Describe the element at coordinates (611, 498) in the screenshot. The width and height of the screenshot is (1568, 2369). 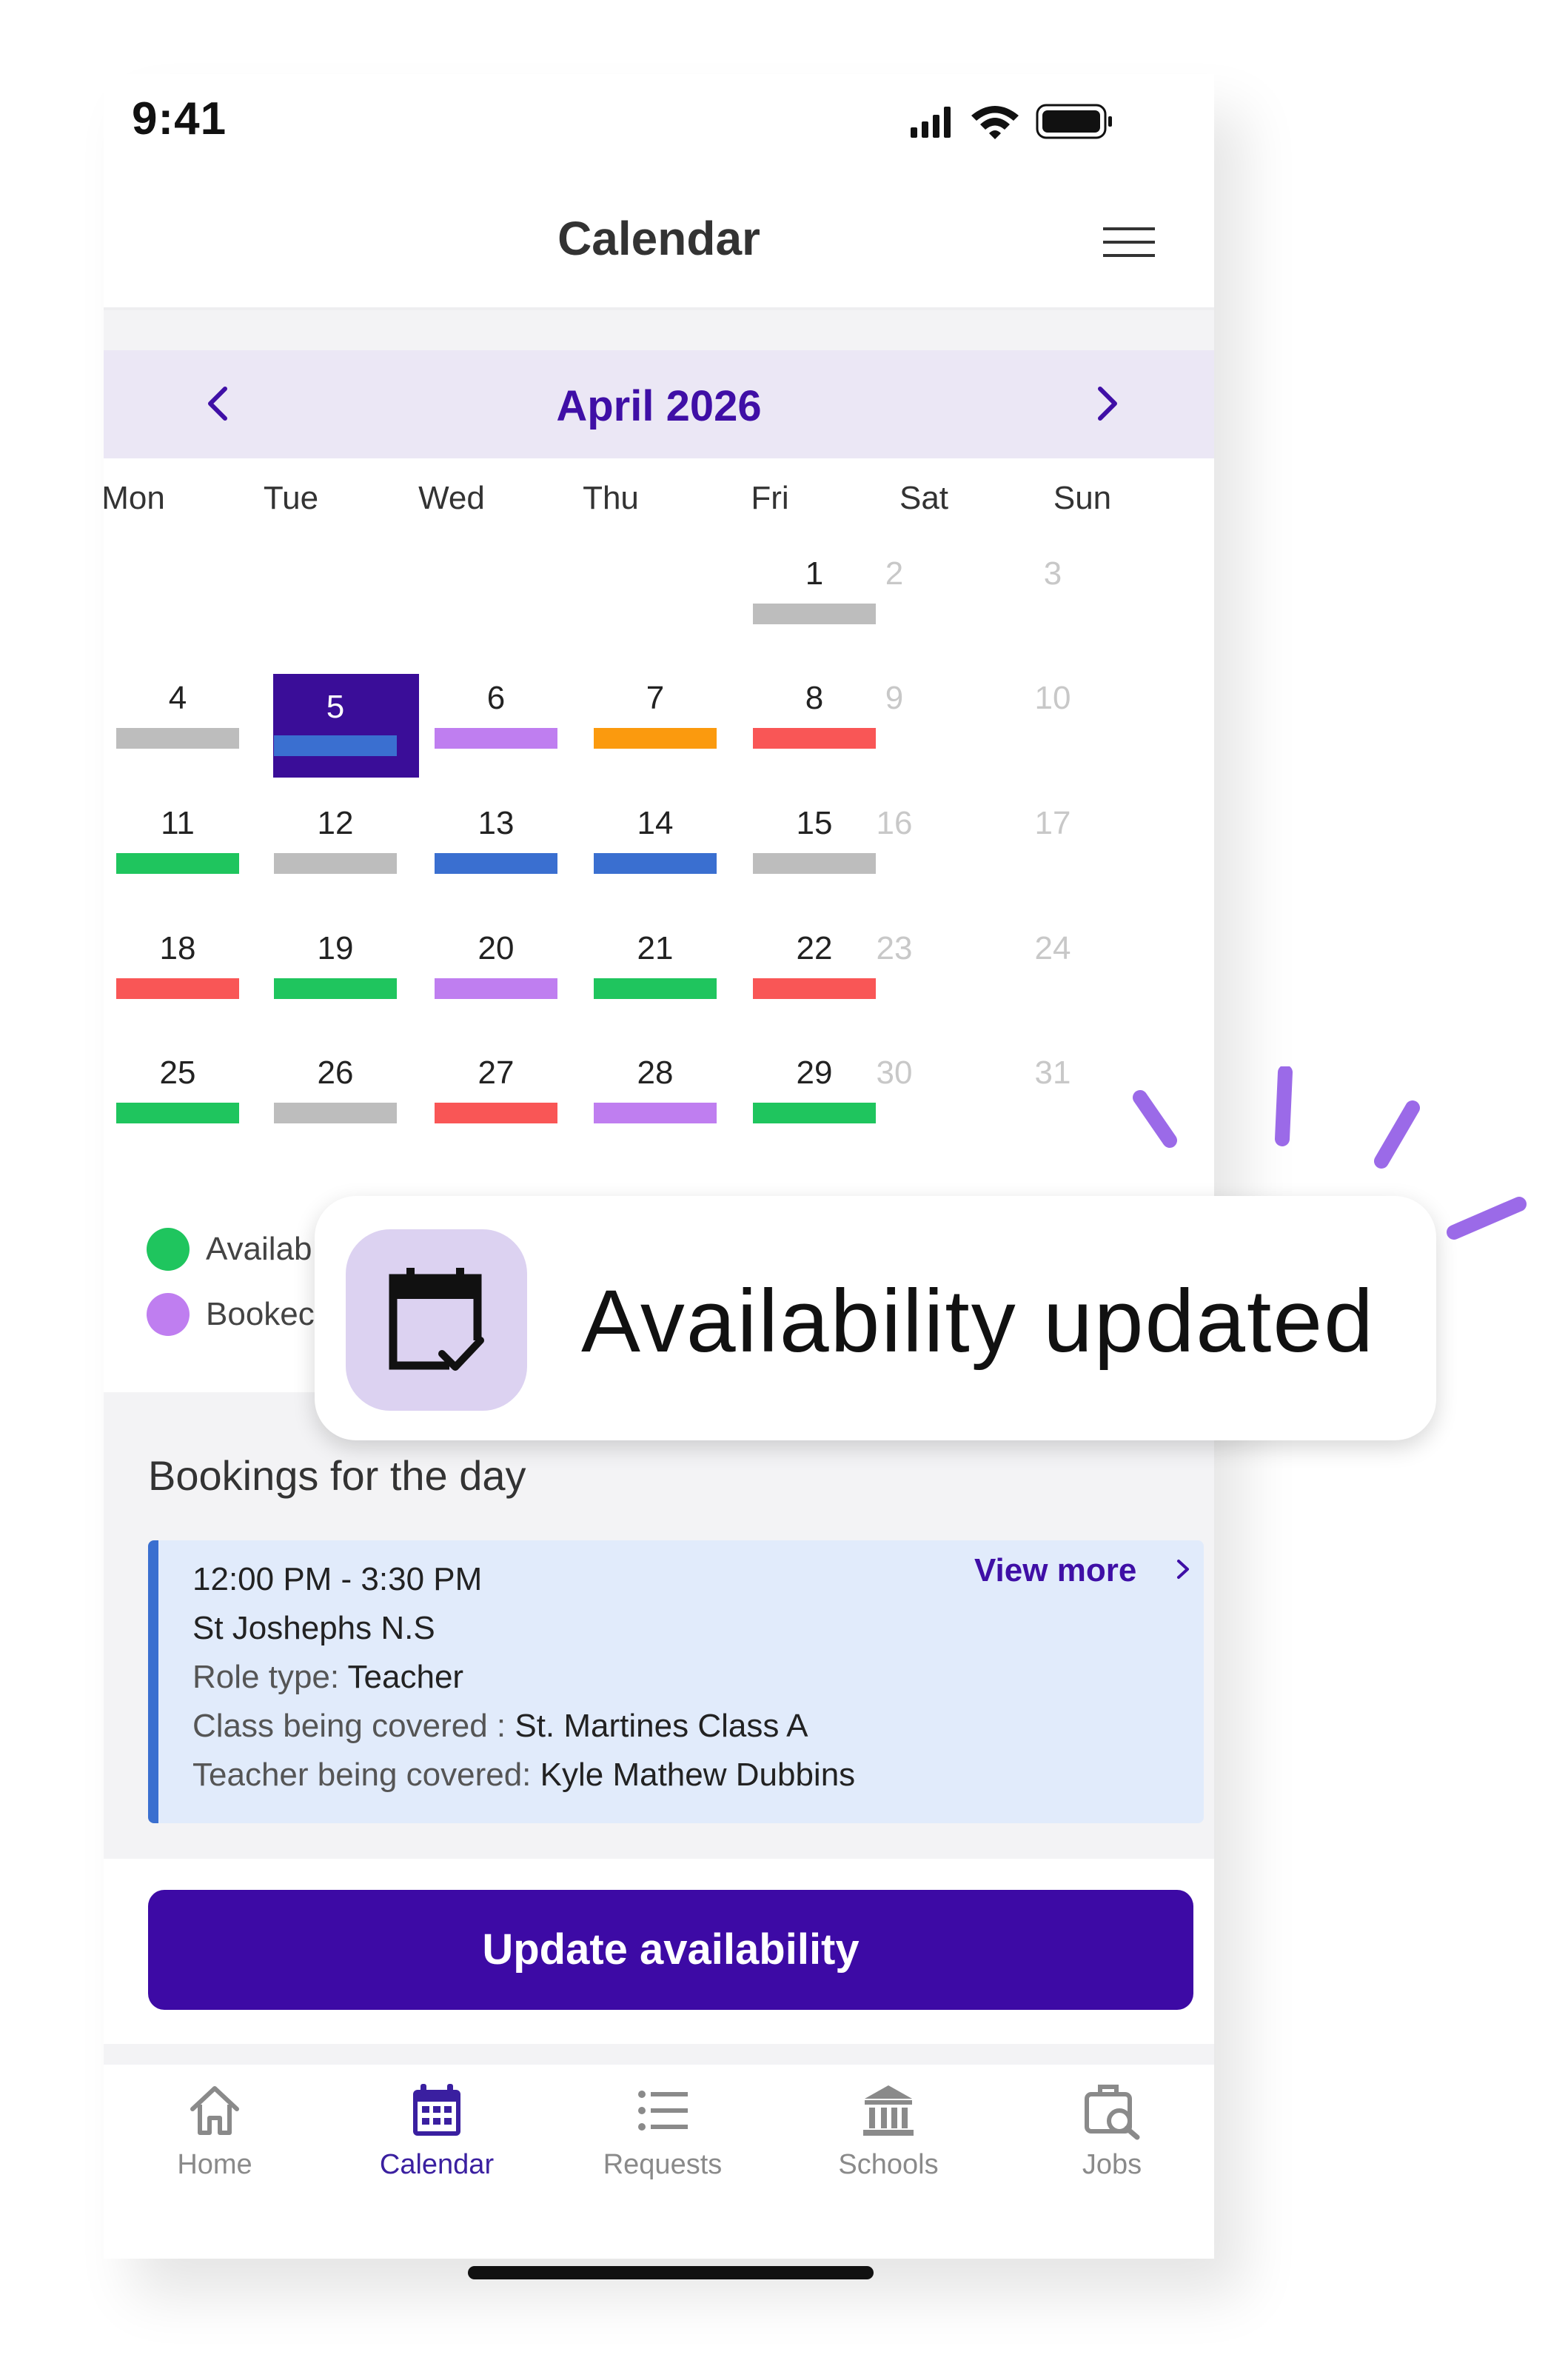
I see `weekday-header-thu: Thu` at that location.